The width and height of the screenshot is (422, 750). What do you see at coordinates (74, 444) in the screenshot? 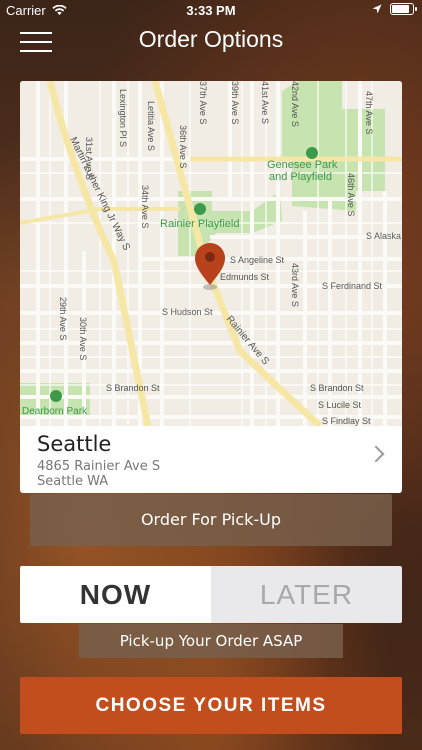
I see `location-city: Seattle` at bounding box center [74, 444].